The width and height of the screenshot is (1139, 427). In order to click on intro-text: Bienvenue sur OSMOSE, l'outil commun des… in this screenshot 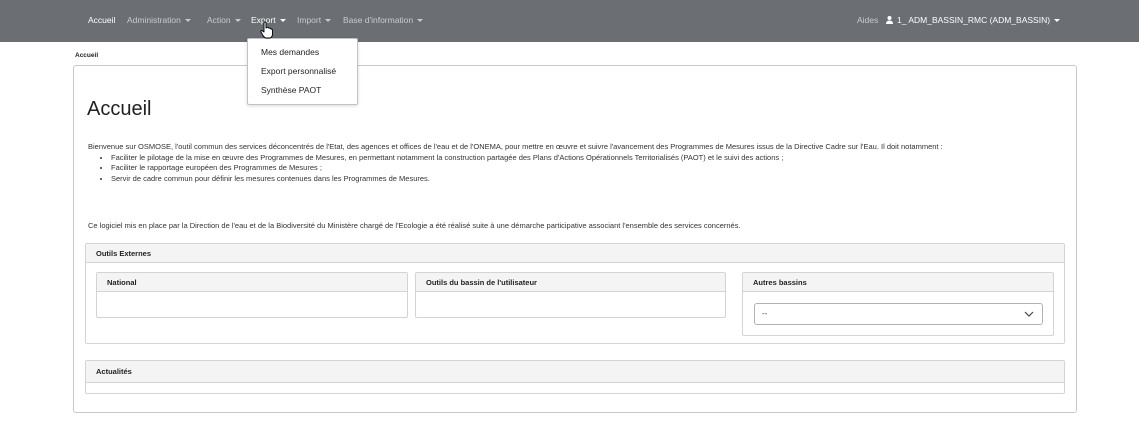, I will do `click(515, 146)`.